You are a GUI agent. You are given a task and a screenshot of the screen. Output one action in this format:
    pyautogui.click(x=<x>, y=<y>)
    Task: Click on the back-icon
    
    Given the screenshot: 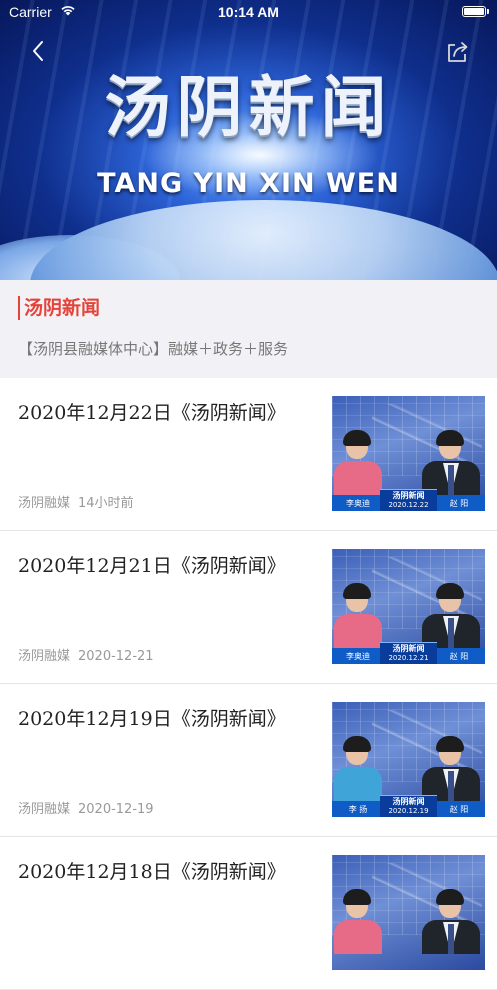 What is the action you would take?
    pyautogui.click(x=39, y=51)
    